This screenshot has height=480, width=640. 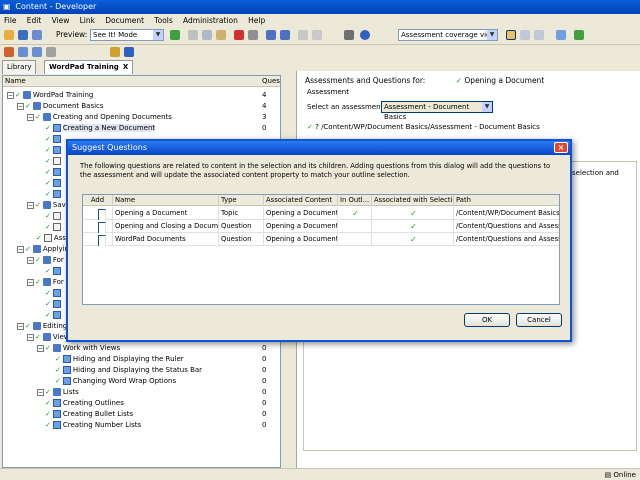 What do you see at coordinates (23, 35) in the screenshot?
I see `save-icon` at bounding box center [23, 35].